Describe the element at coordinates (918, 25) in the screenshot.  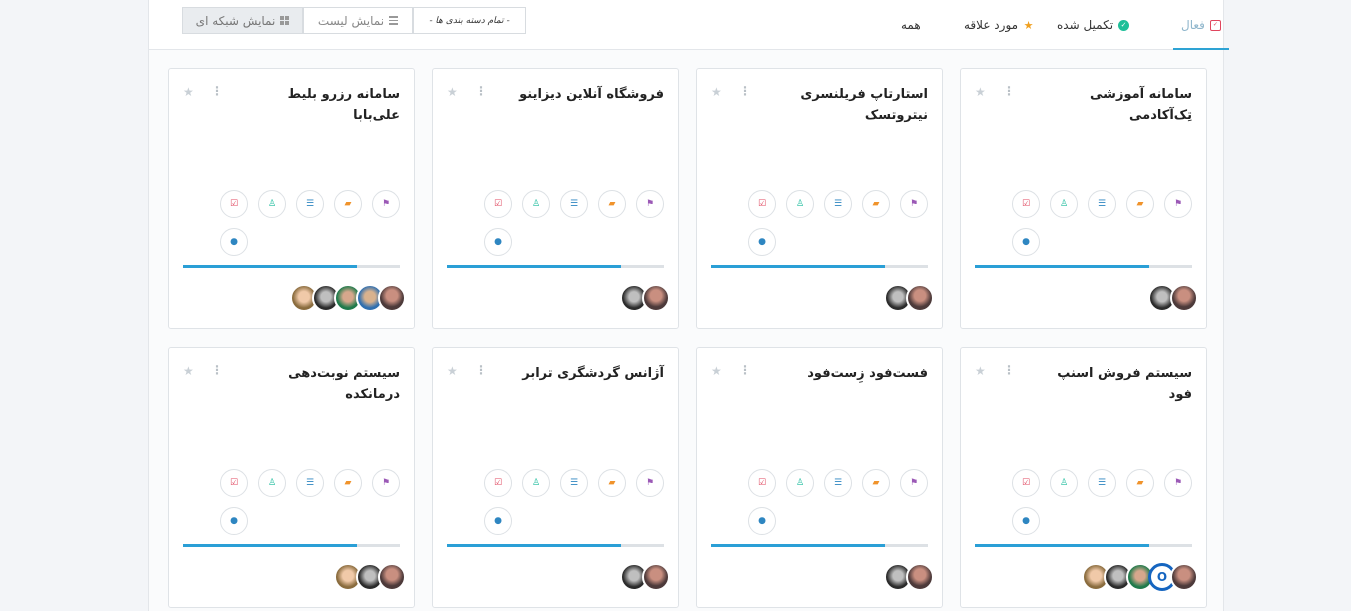
I see `tab-all: همه` at that location.